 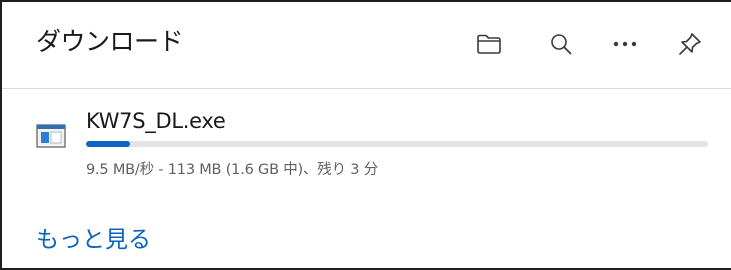 What do you see at coordinates (51, 136) in the screenshot?
I see `executable-file-icon` at bounding box center [51, 136].